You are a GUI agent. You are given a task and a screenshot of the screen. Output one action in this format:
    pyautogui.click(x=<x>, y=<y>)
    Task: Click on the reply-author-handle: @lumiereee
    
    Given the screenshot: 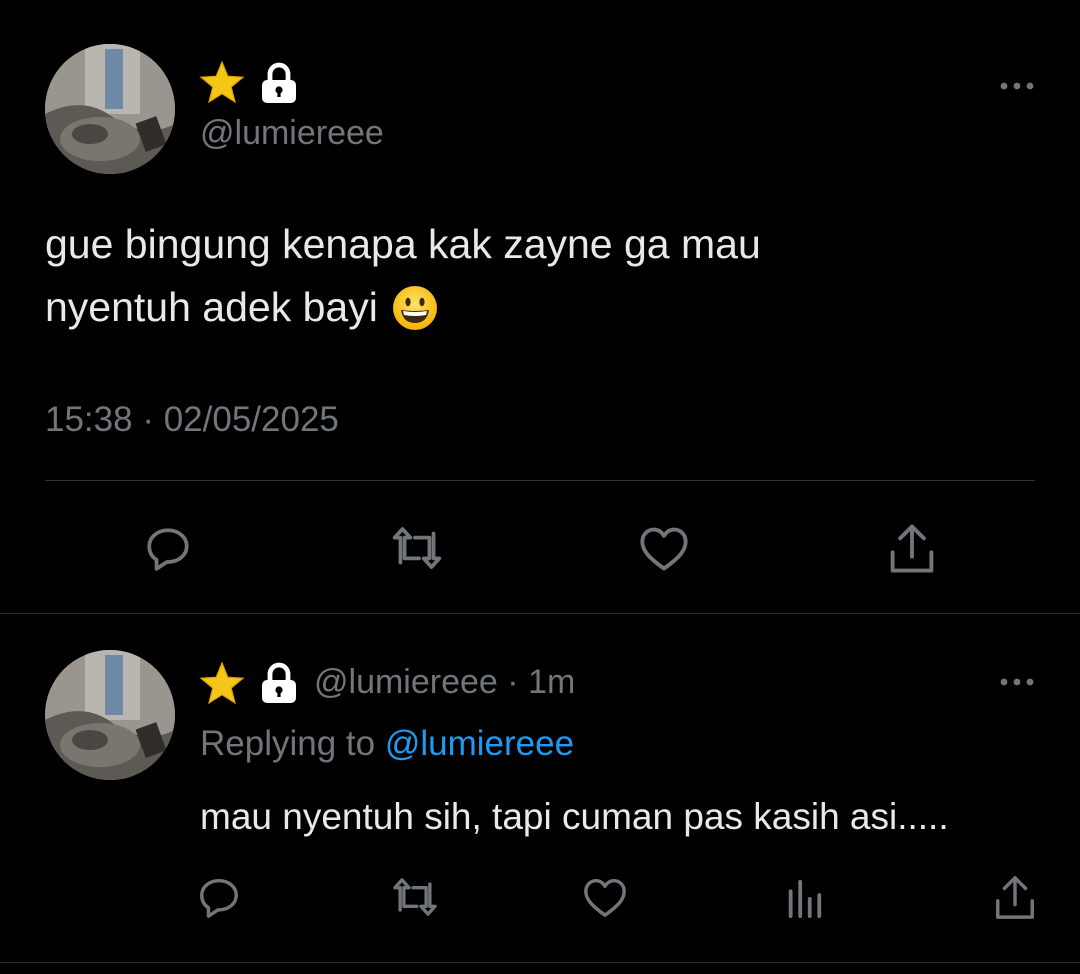 What is the action you would take?
    pyautogui.click(x=406, y=682)
    